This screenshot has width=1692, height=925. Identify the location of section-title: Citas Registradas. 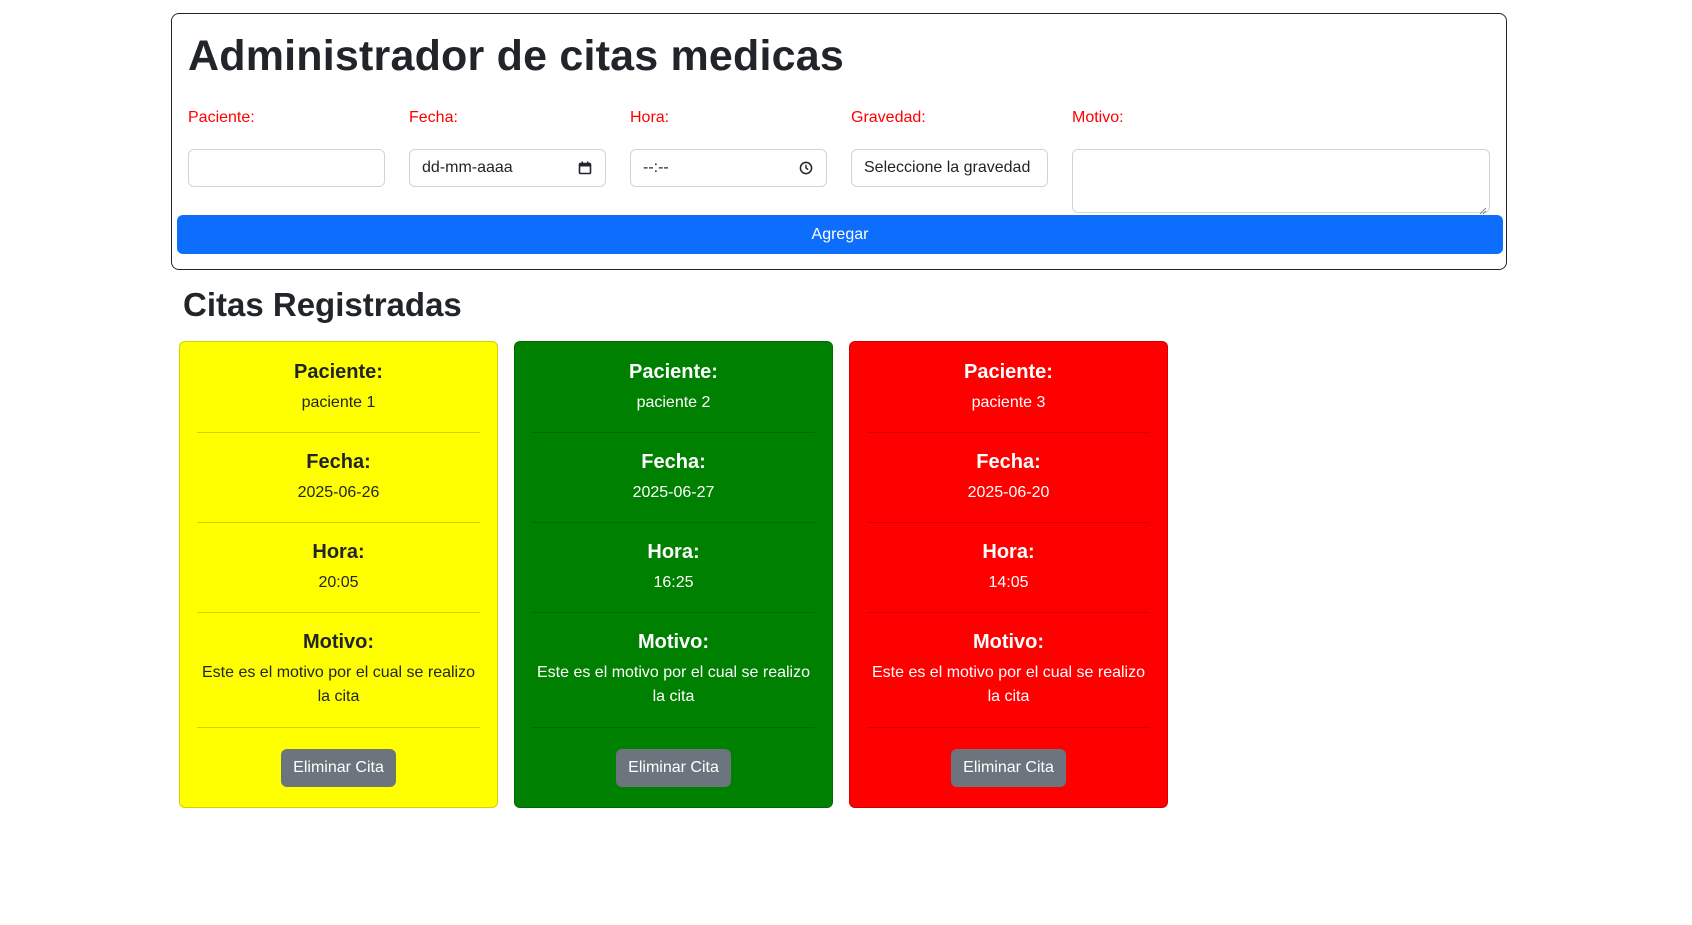
(322, 304).